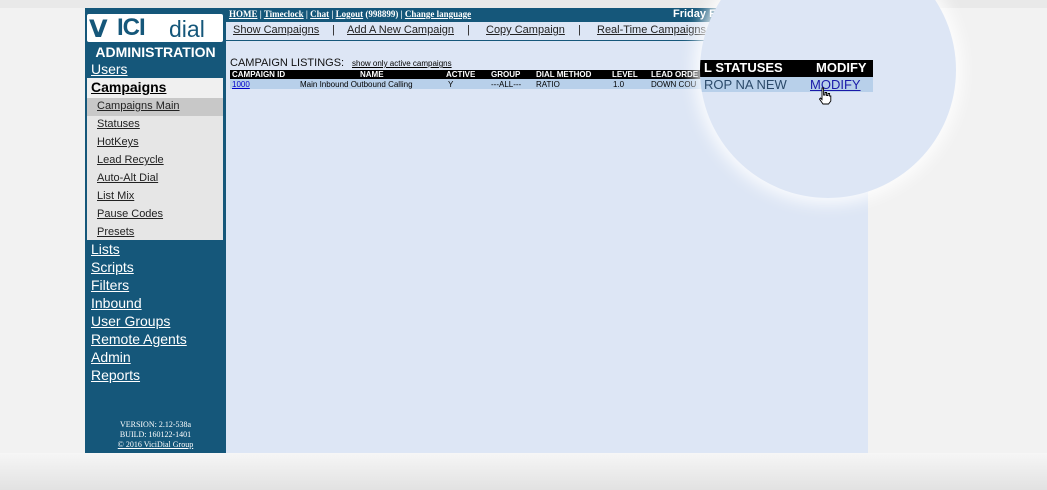 The height and width of the screenshot is (490, 1047). Describe the element at coordinates (130, 214) in the screenshot. I see `submenu-label: Pause Codes` at that location.